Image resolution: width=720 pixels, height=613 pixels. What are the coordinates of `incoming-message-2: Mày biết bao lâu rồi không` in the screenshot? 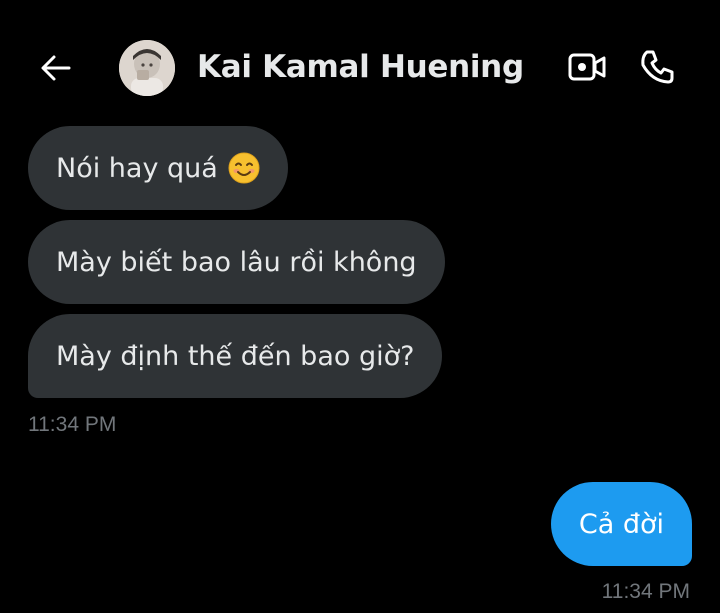 It's located at (236, 262).